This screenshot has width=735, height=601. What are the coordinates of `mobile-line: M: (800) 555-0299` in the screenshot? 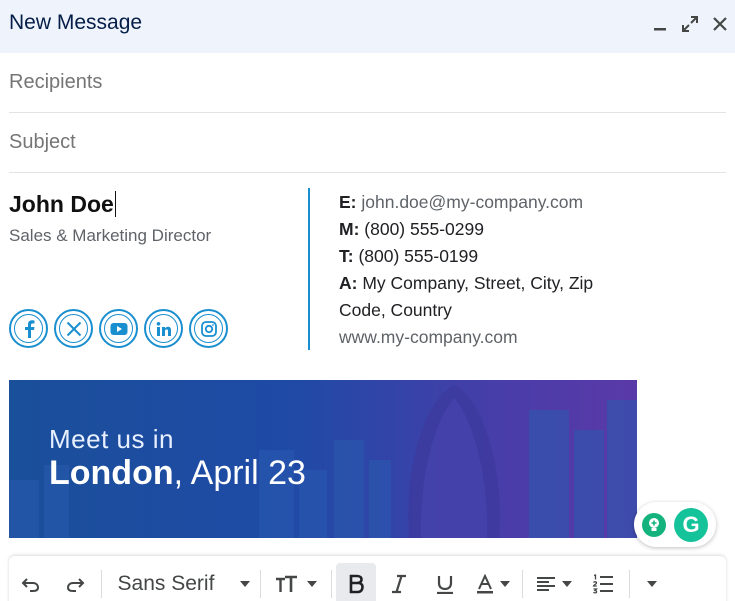 It's located at (484, 229).